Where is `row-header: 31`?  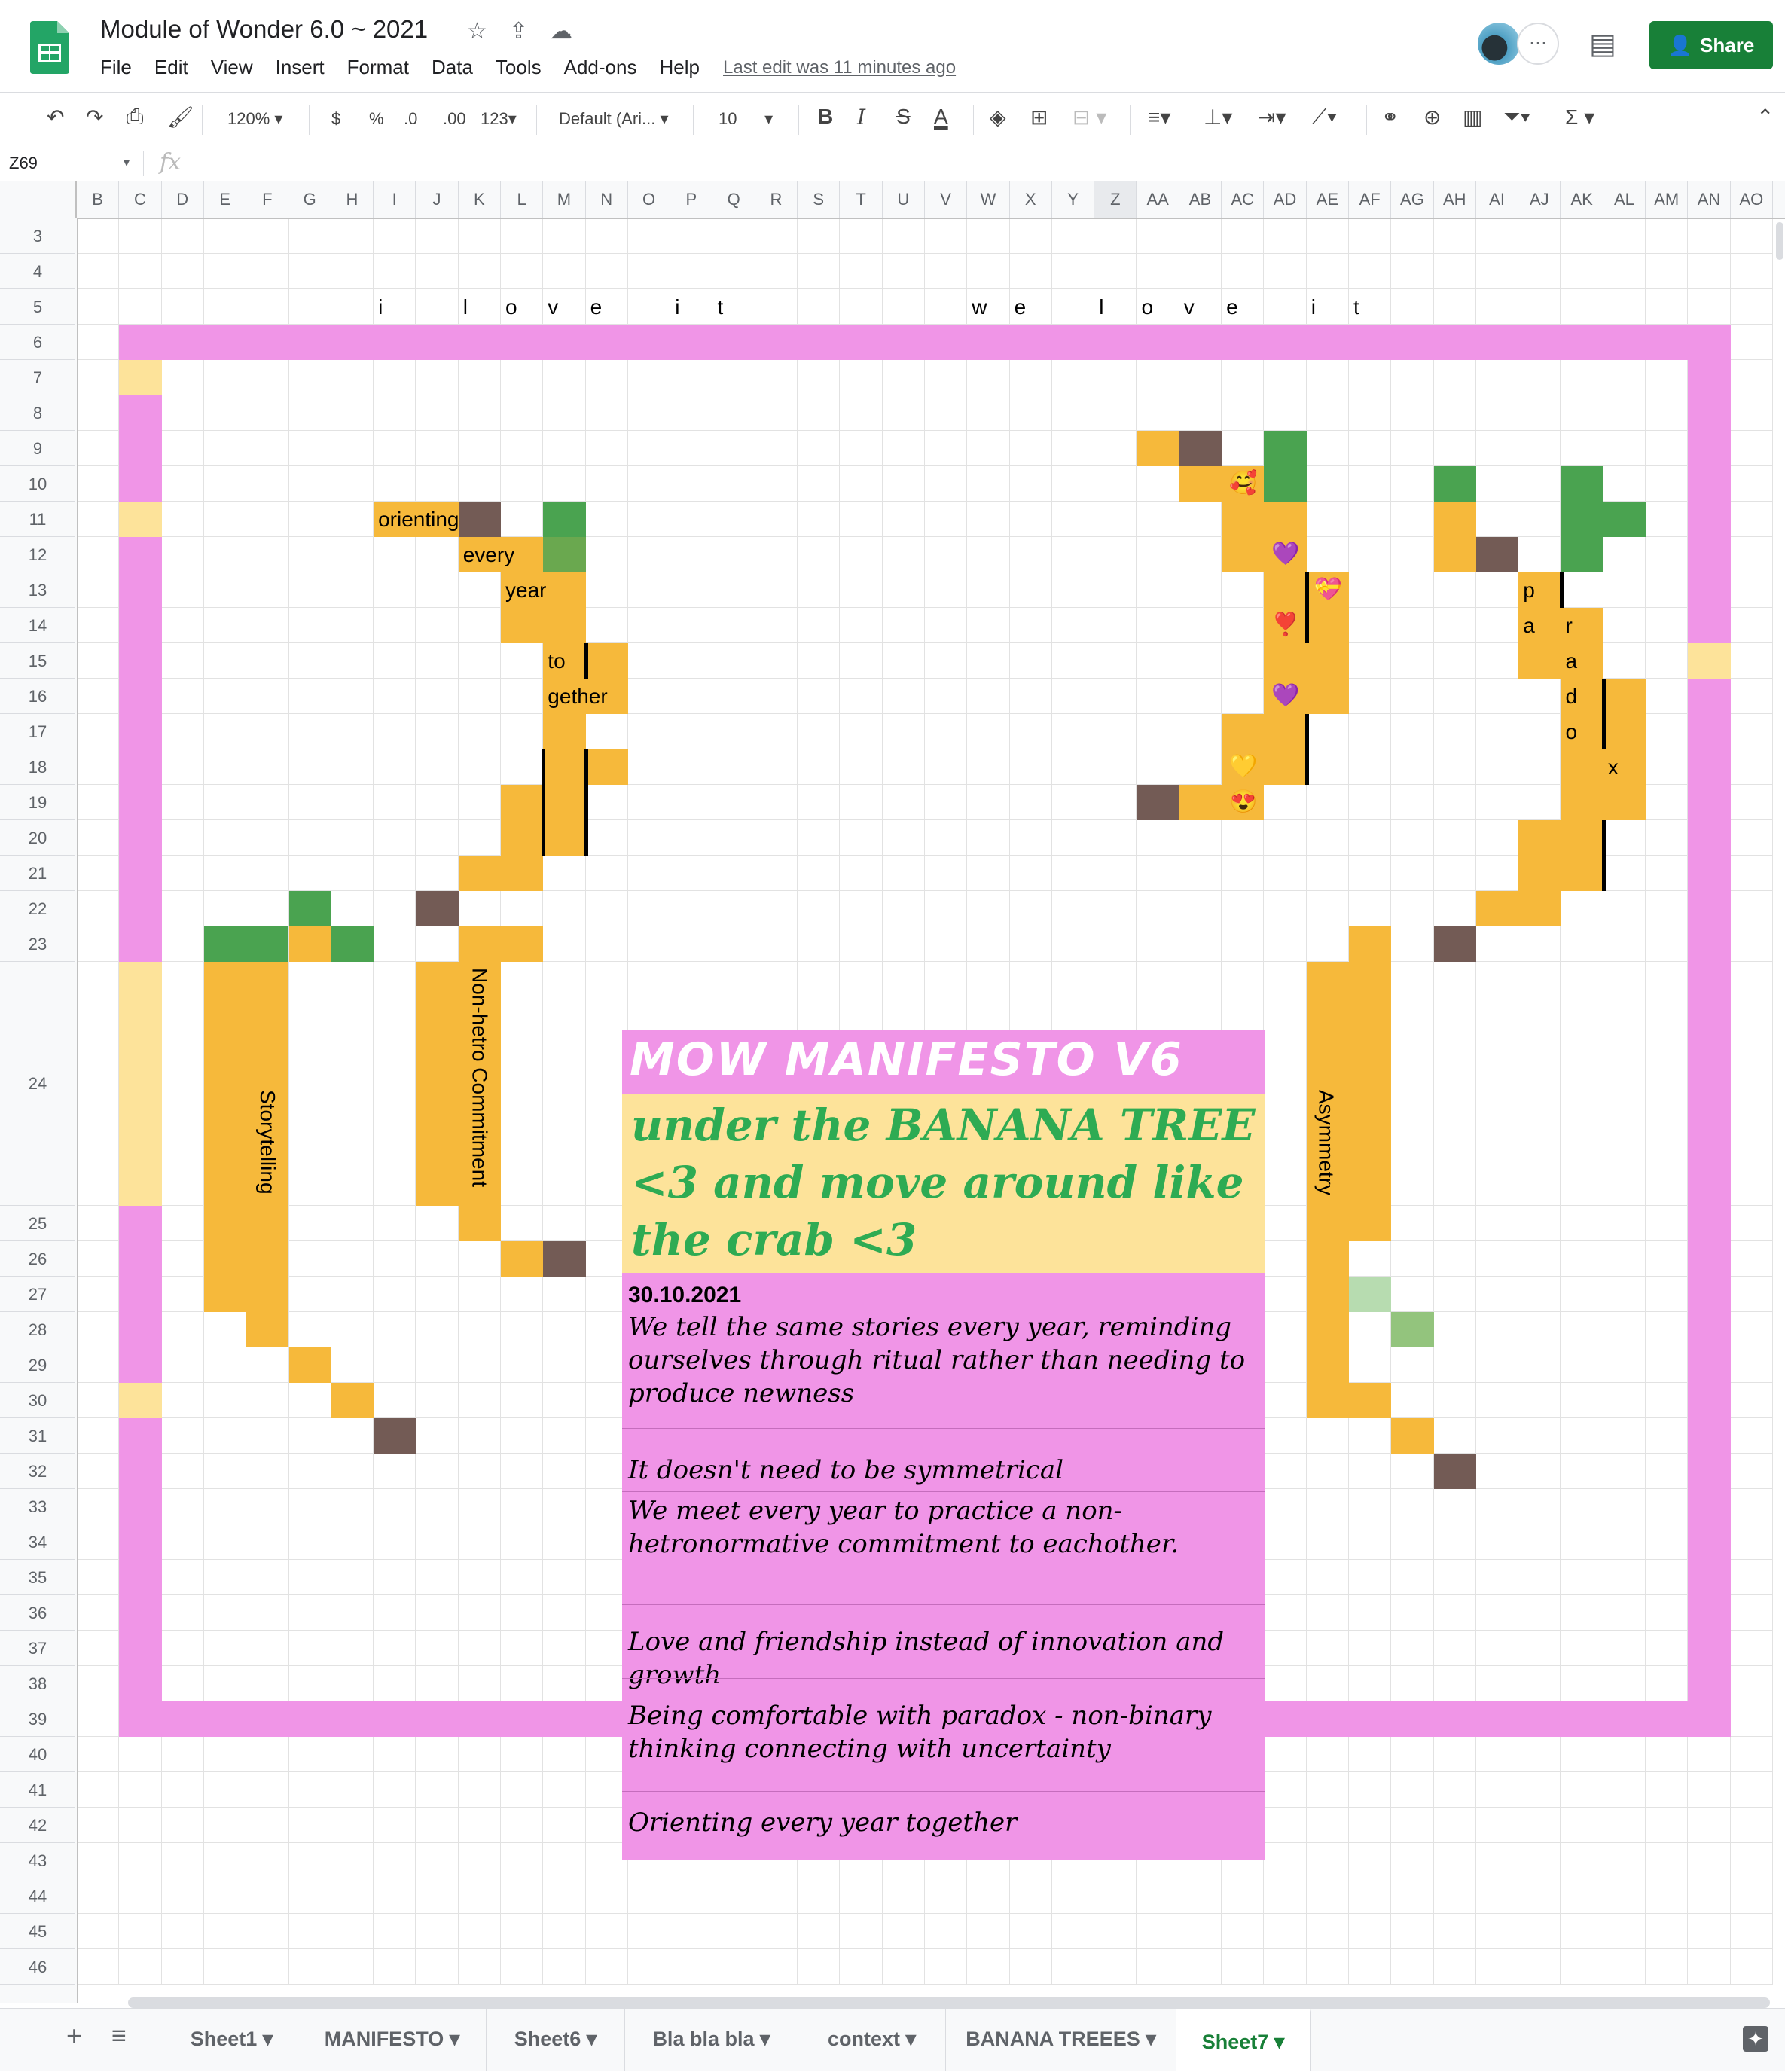 row-header: 31 is located at coordinates (37, 1436).